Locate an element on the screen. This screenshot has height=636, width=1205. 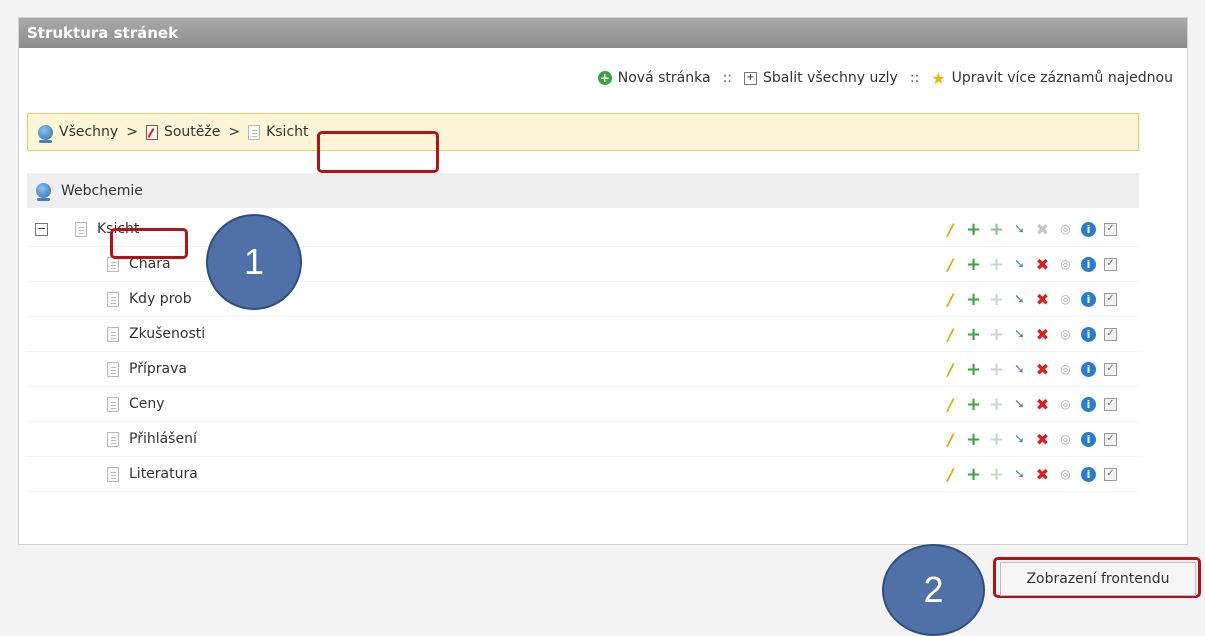
tree-row-parent: − Ksicht / + + ➘ ✖ ◎ i ✓ is located at coordinates (583, 229).